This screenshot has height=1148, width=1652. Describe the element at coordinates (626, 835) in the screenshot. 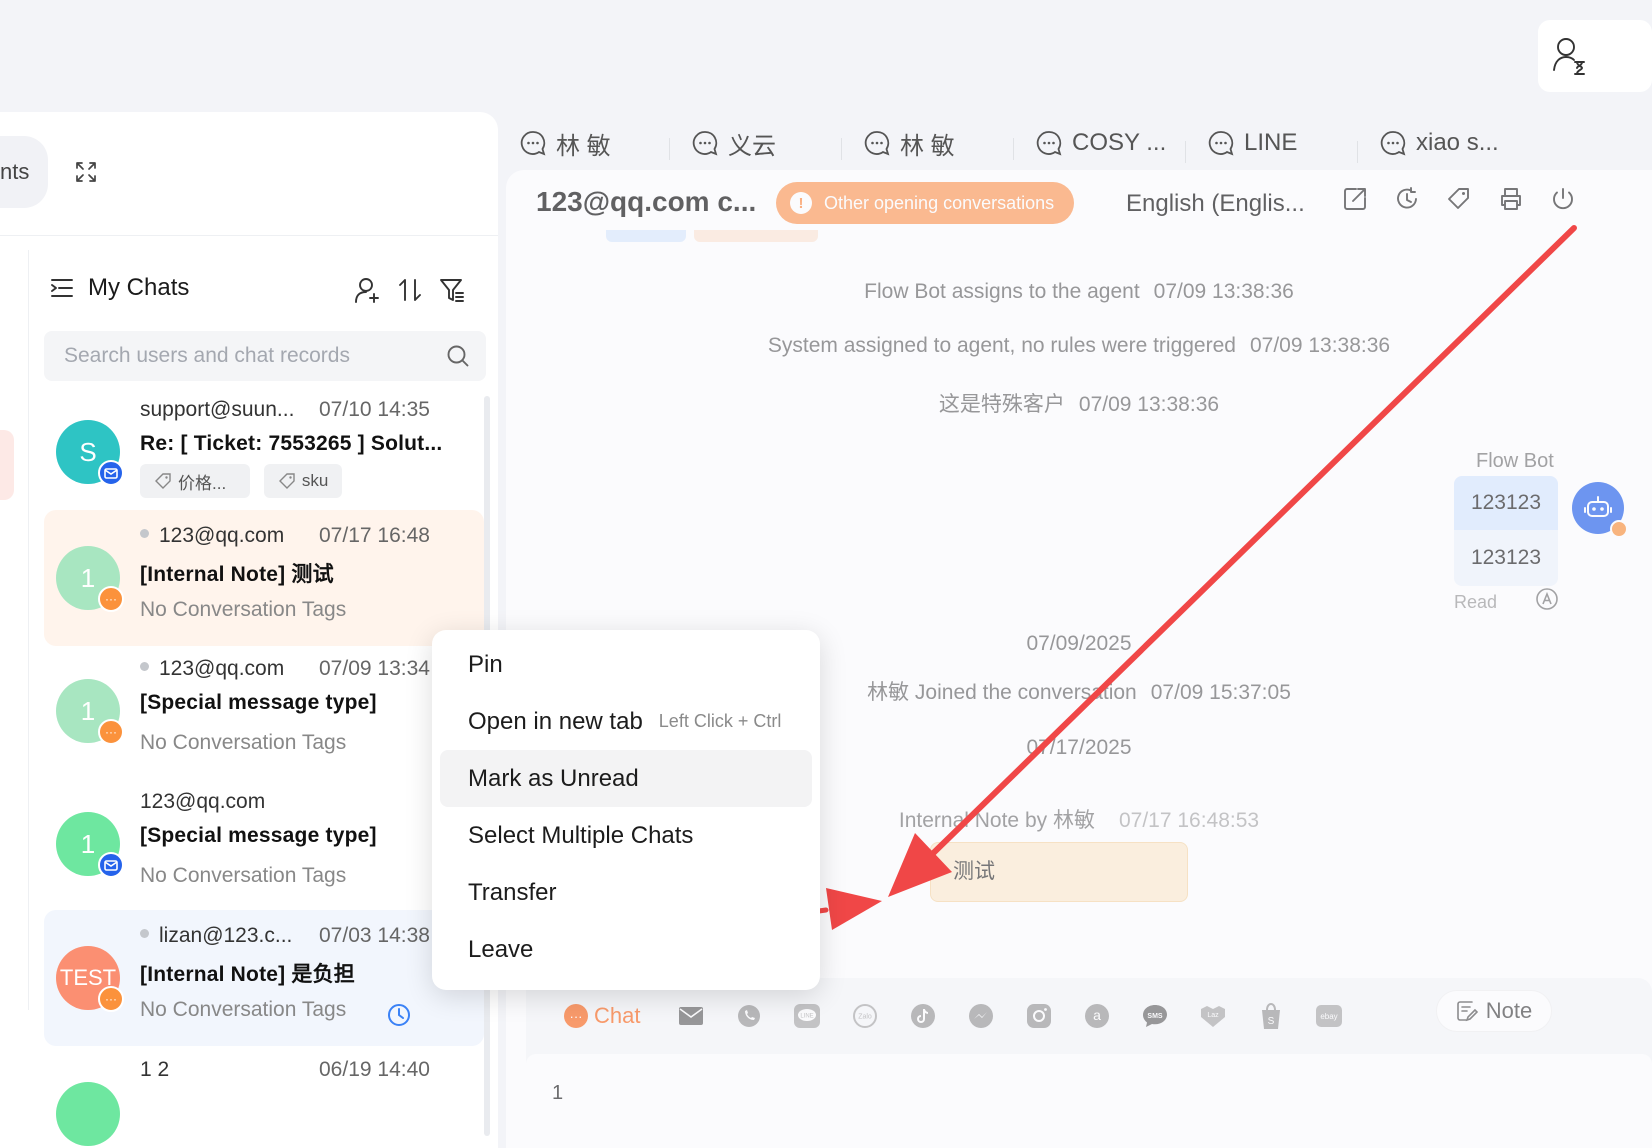

I see `menu-item-select-multiple: Select Multiple Chats` at that location.